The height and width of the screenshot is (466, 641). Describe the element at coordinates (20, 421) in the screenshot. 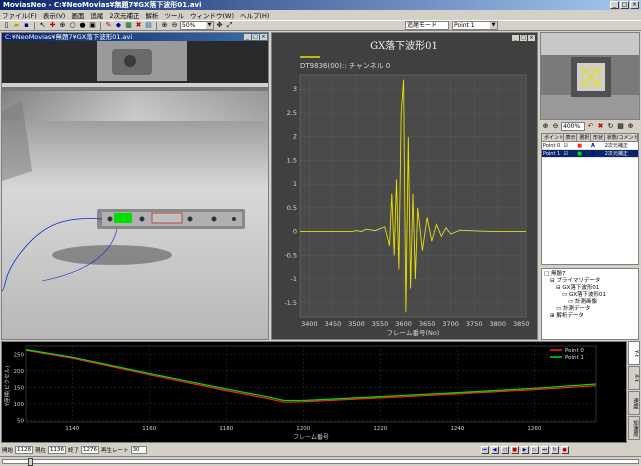

I see `y-tick-label: 50` at that location.